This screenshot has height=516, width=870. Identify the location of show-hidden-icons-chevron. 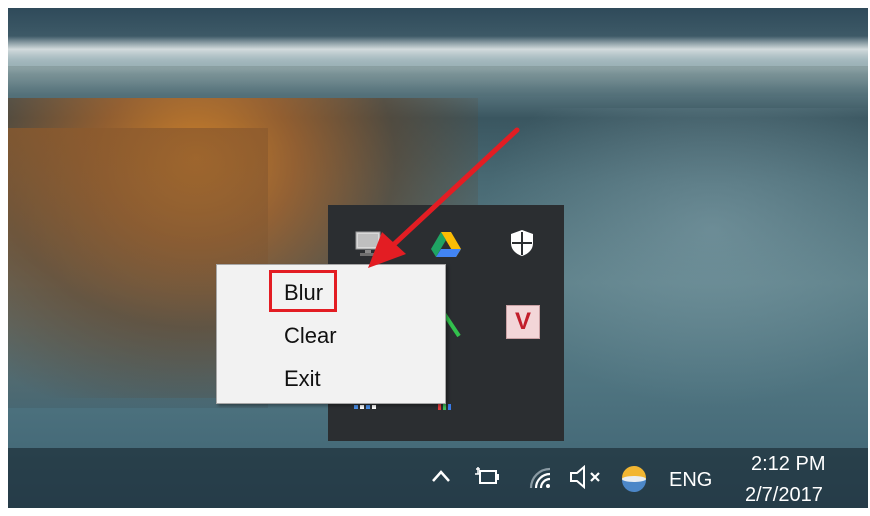
(441, 477).